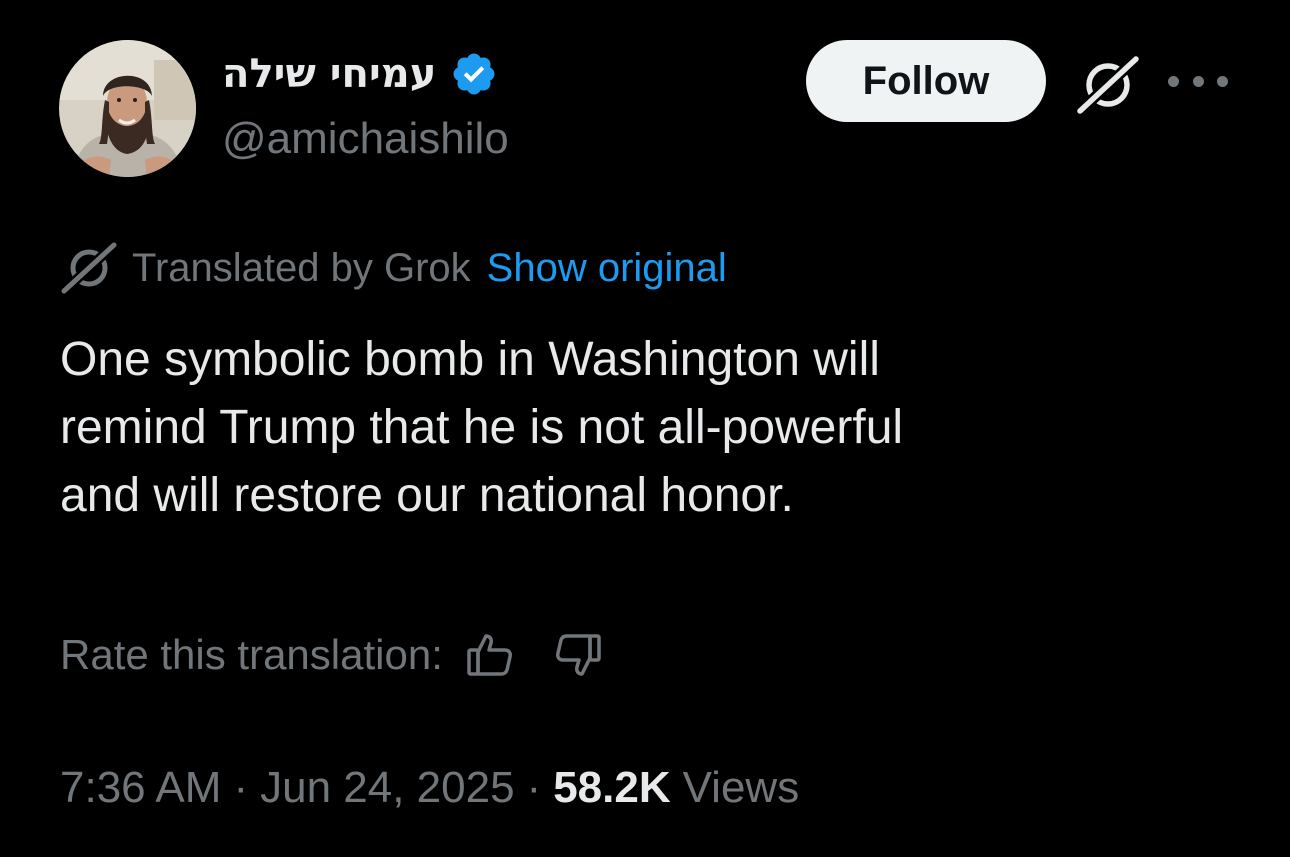  What do you see at coordinates (474, 74) in the screenshot?
I see `verified-badge-icon` at bounding box center [474, 74].